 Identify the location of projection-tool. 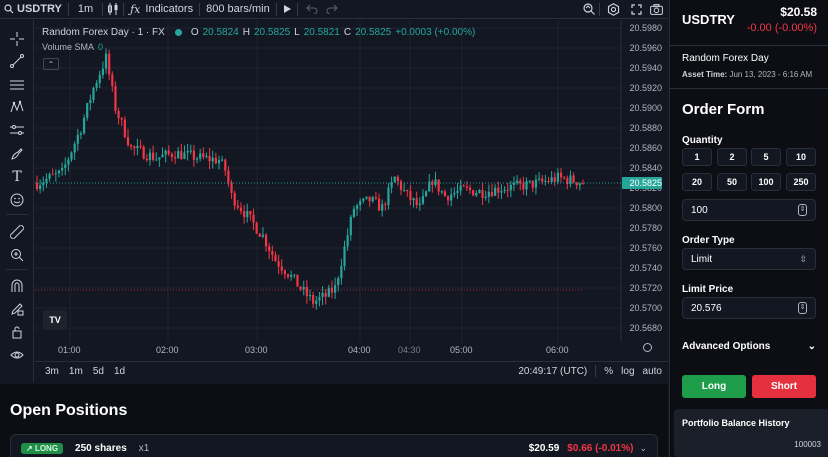
(17, 130).